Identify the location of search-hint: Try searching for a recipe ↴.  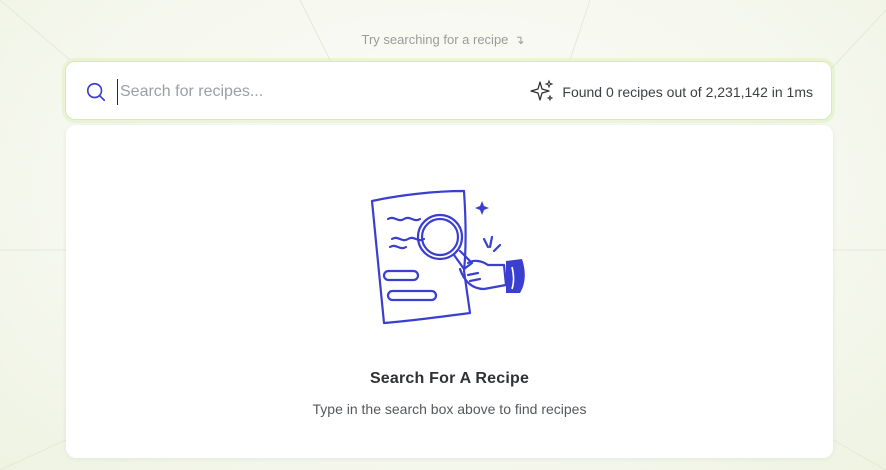
(443, 39).